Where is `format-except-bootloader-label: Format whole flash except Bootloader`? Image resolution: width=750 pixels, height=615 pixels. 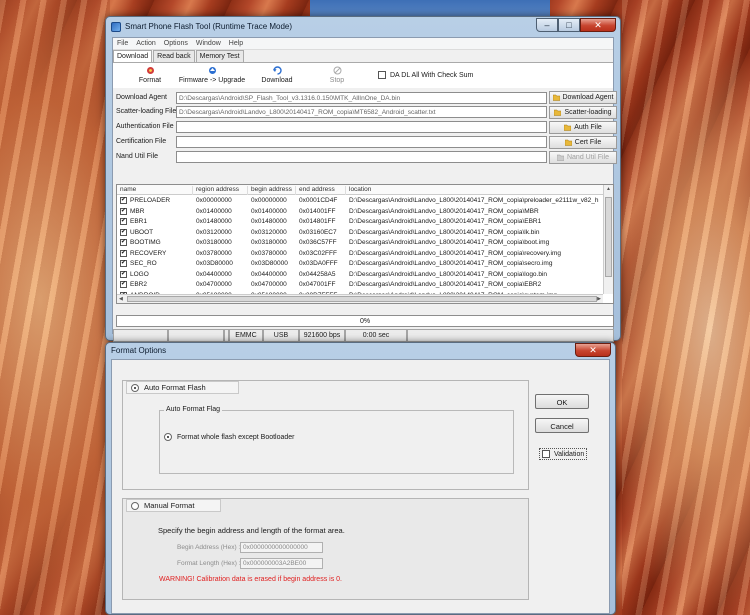
format-except-bootloader-label: Format whole flash except Bootloader is located at coordinates (236, 437).